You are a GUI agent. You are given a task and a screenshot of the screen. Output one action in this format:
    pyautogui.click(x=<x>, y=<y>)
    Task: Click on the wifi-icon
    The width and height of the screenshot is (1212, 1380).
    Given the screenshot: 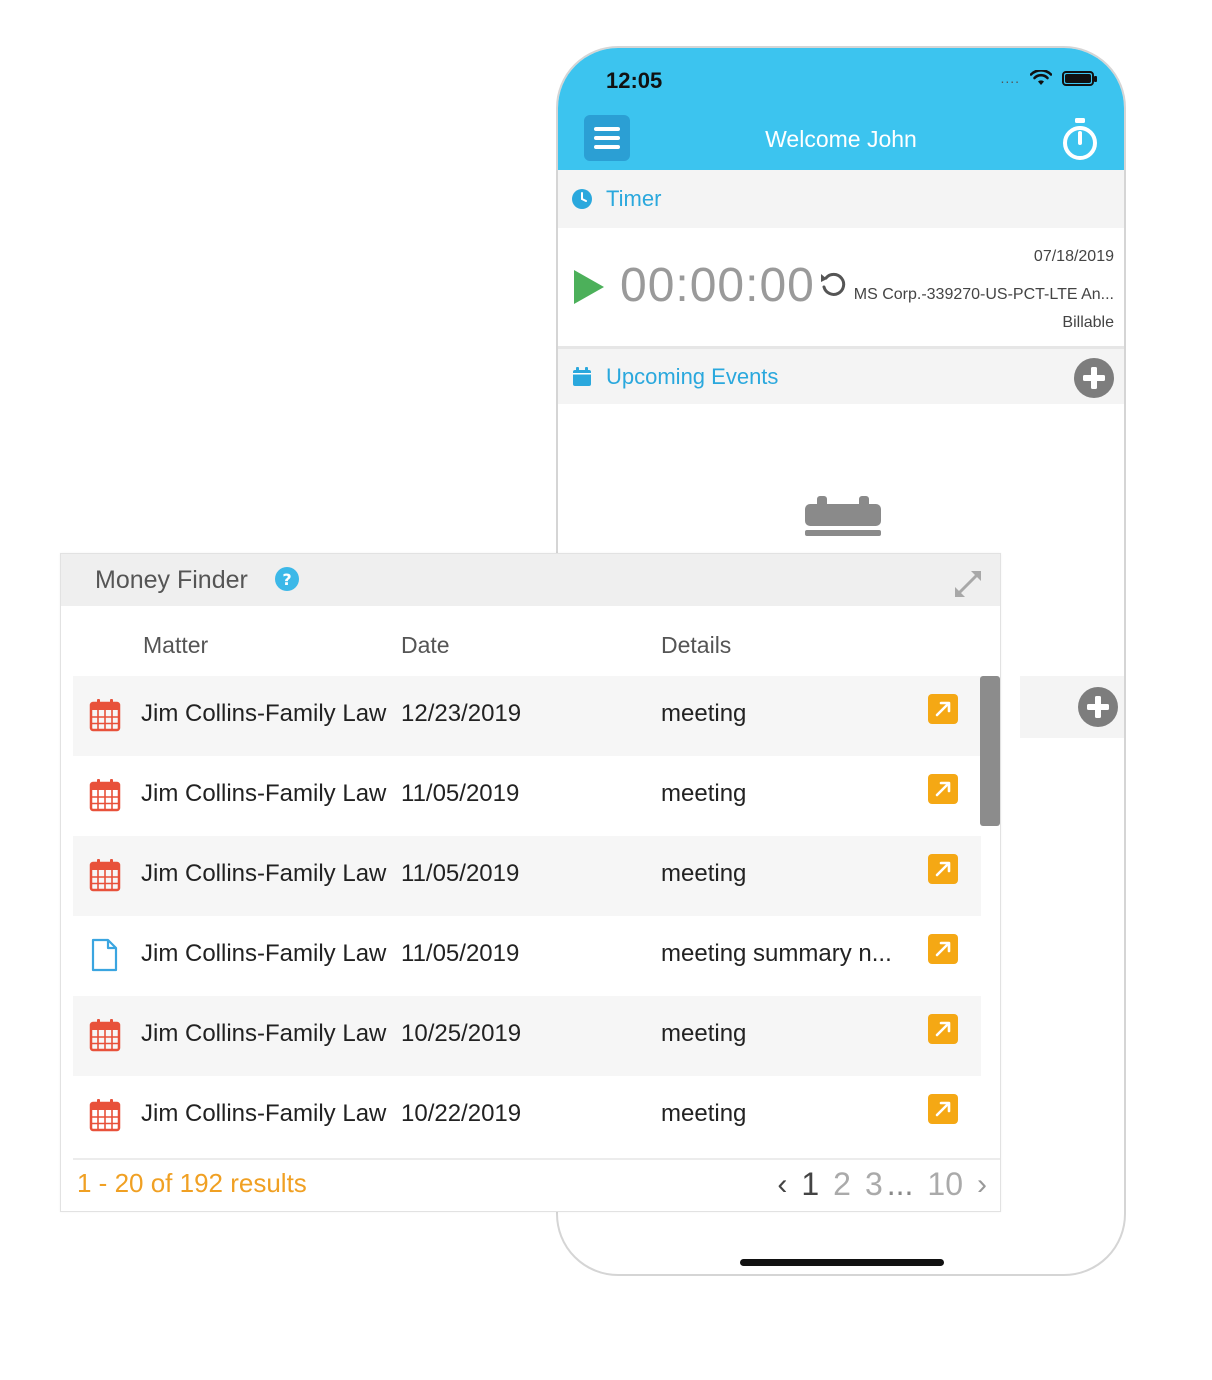 What is the action you would take?
    pyautogui.click(x=1041, y=77)
    